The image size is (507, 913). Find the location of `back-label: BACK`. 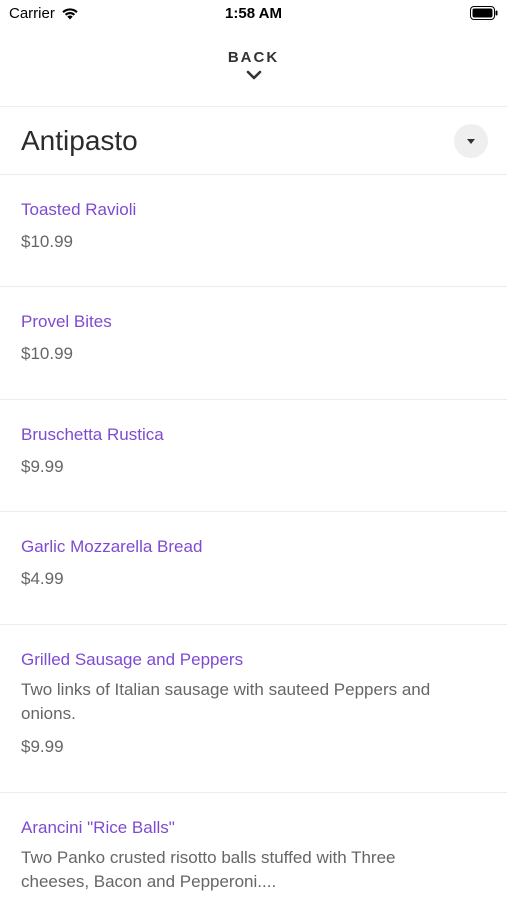

back-label: BACK is located at coordinates (253, 57).